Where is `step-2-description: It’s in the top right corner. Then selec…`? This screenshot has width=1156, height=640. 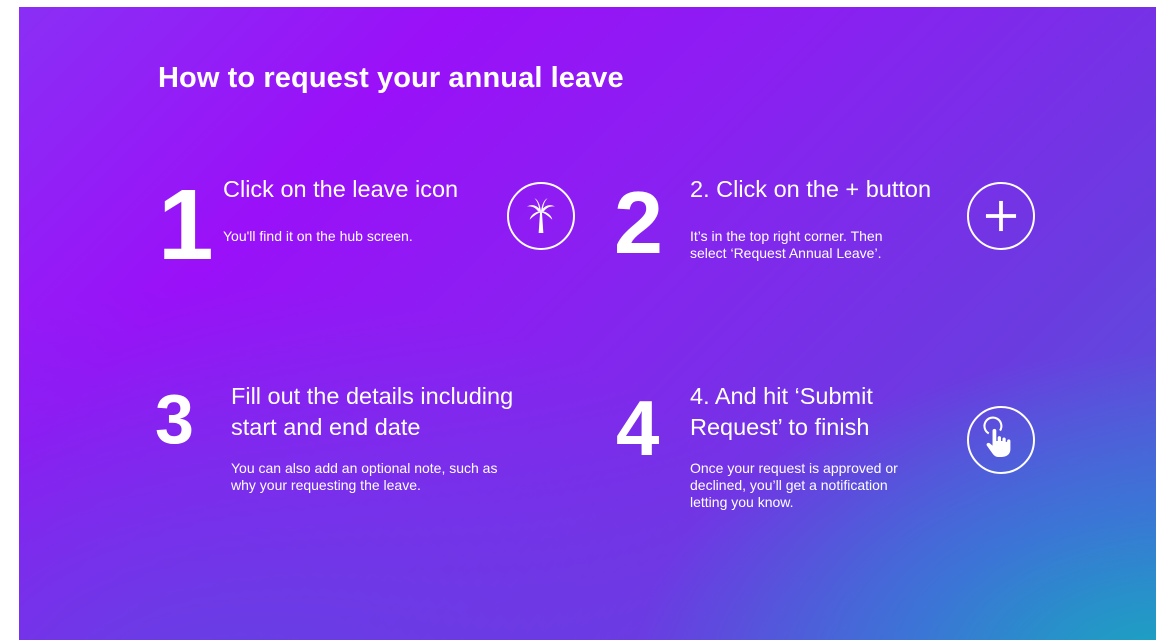 step-2-description: It’s in the top right corner. Then selec… is located at coordinates (786, 245).